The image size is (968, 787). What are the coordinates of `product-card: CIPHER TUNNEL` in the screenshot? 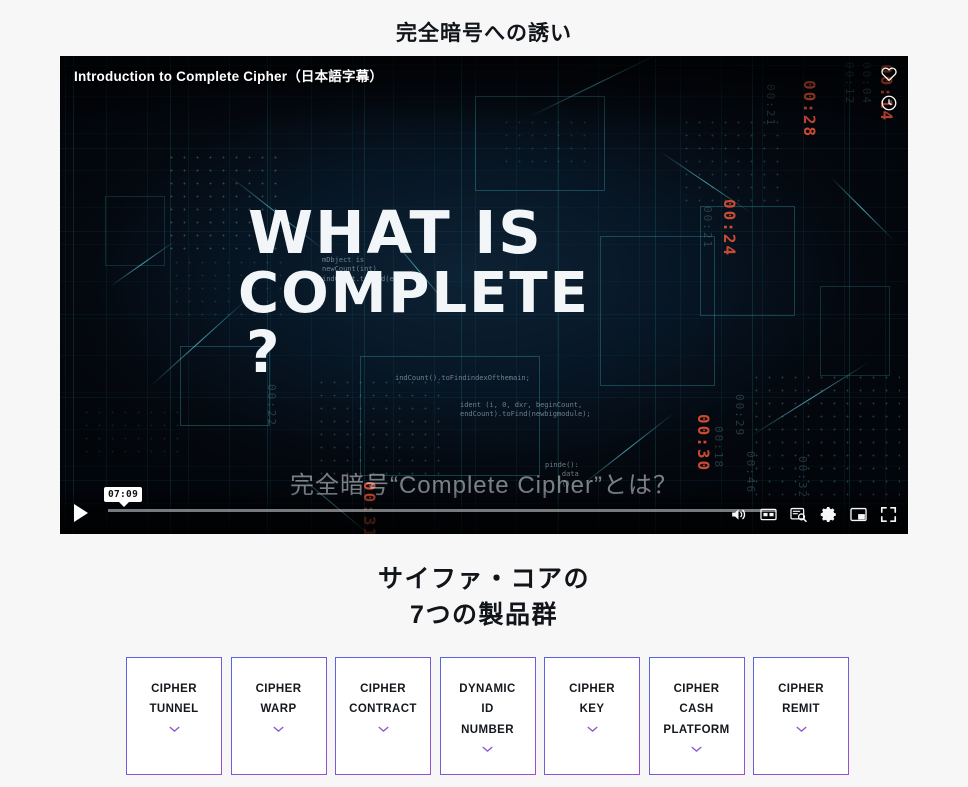 It's located at (174, 716).